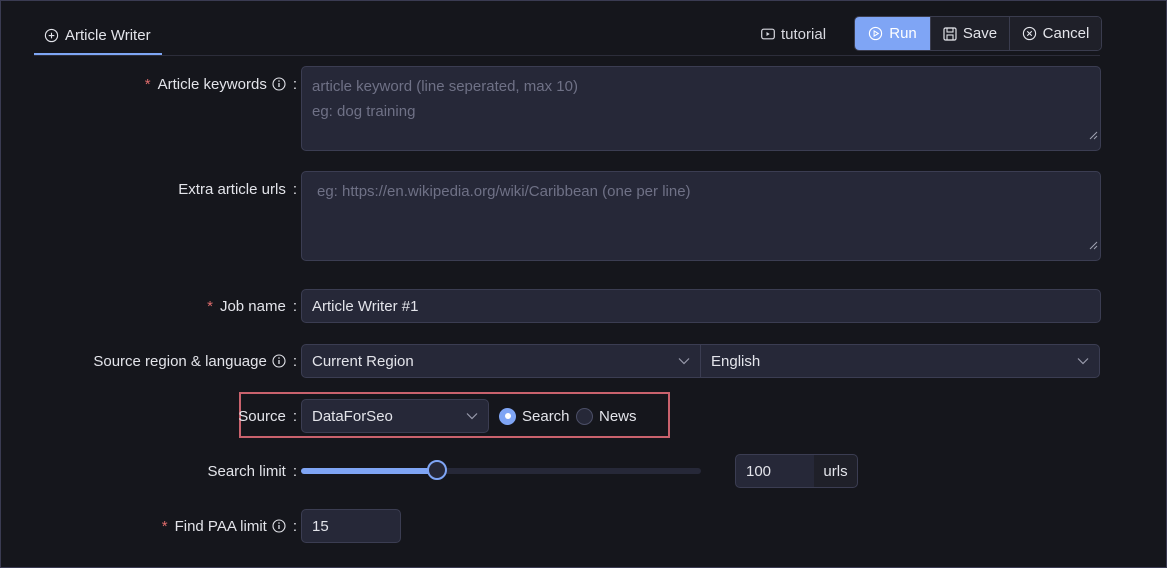 Image resolution: width=1167 pixels, height=568 pixels. I want to click on run-button: Run, so click(892, 33).